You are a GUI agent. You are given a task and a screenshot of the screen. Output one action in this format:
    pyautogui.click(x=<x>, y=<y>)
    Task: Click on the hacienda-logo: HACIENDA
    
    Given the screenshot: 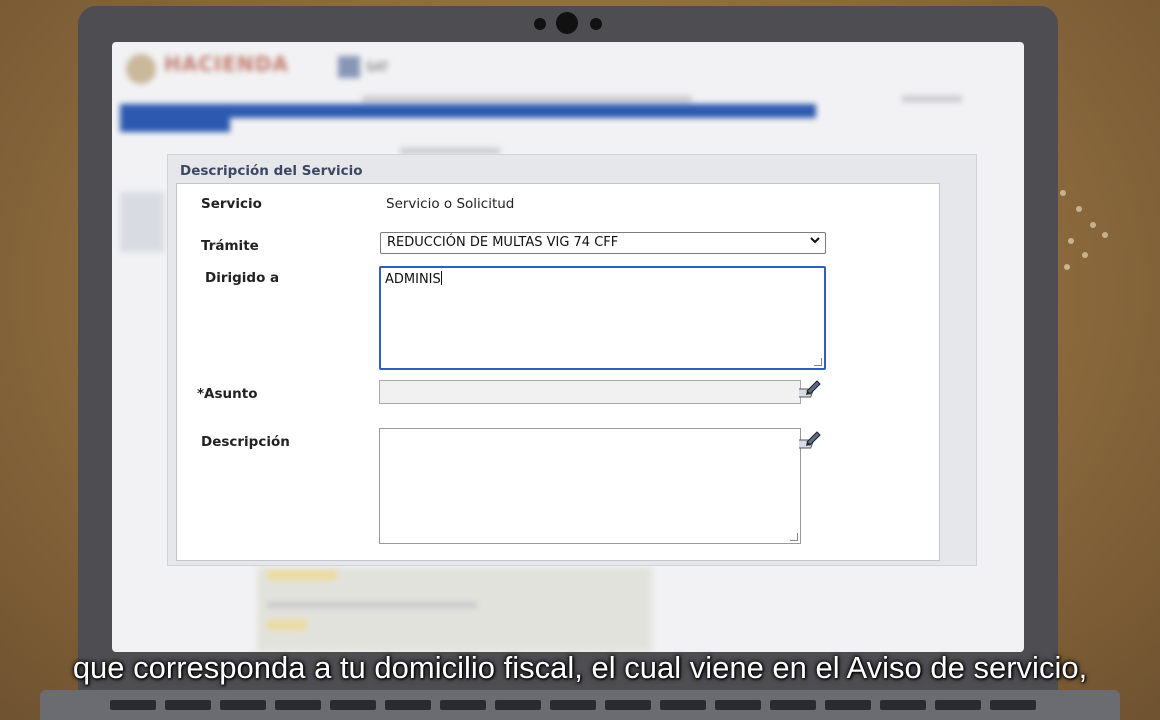 What is the action you would take?
    pyautogui.click(x=226, y=64)
    